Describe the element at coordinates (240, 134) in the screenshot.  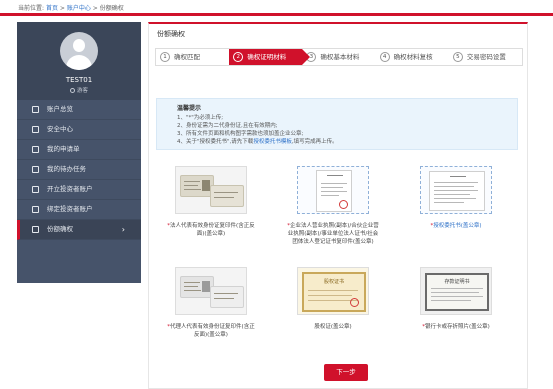
I see `tips-line: 3、所有文件页面和机构图字需款也须加盖企业公章;` at that location.